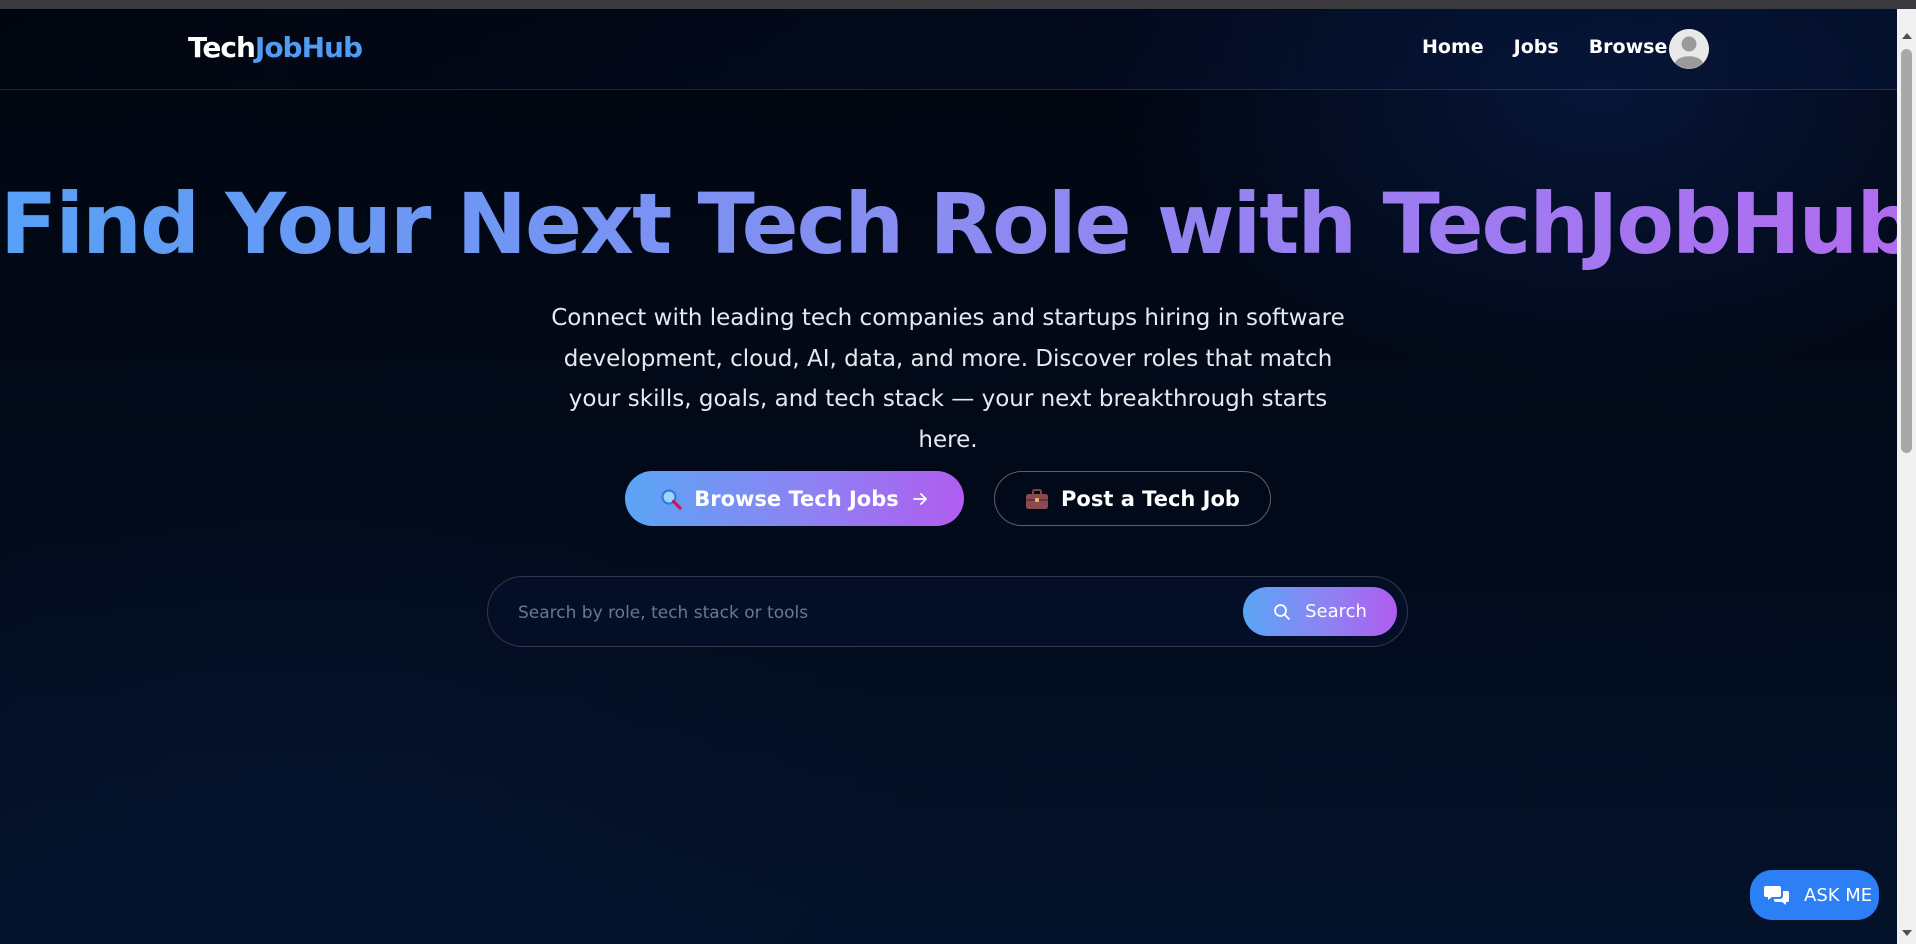 This screenshot has width=1916, height=944. I want to click on browse-tech-jobs-button: Browse Tech Jobs, so click(794, 498).